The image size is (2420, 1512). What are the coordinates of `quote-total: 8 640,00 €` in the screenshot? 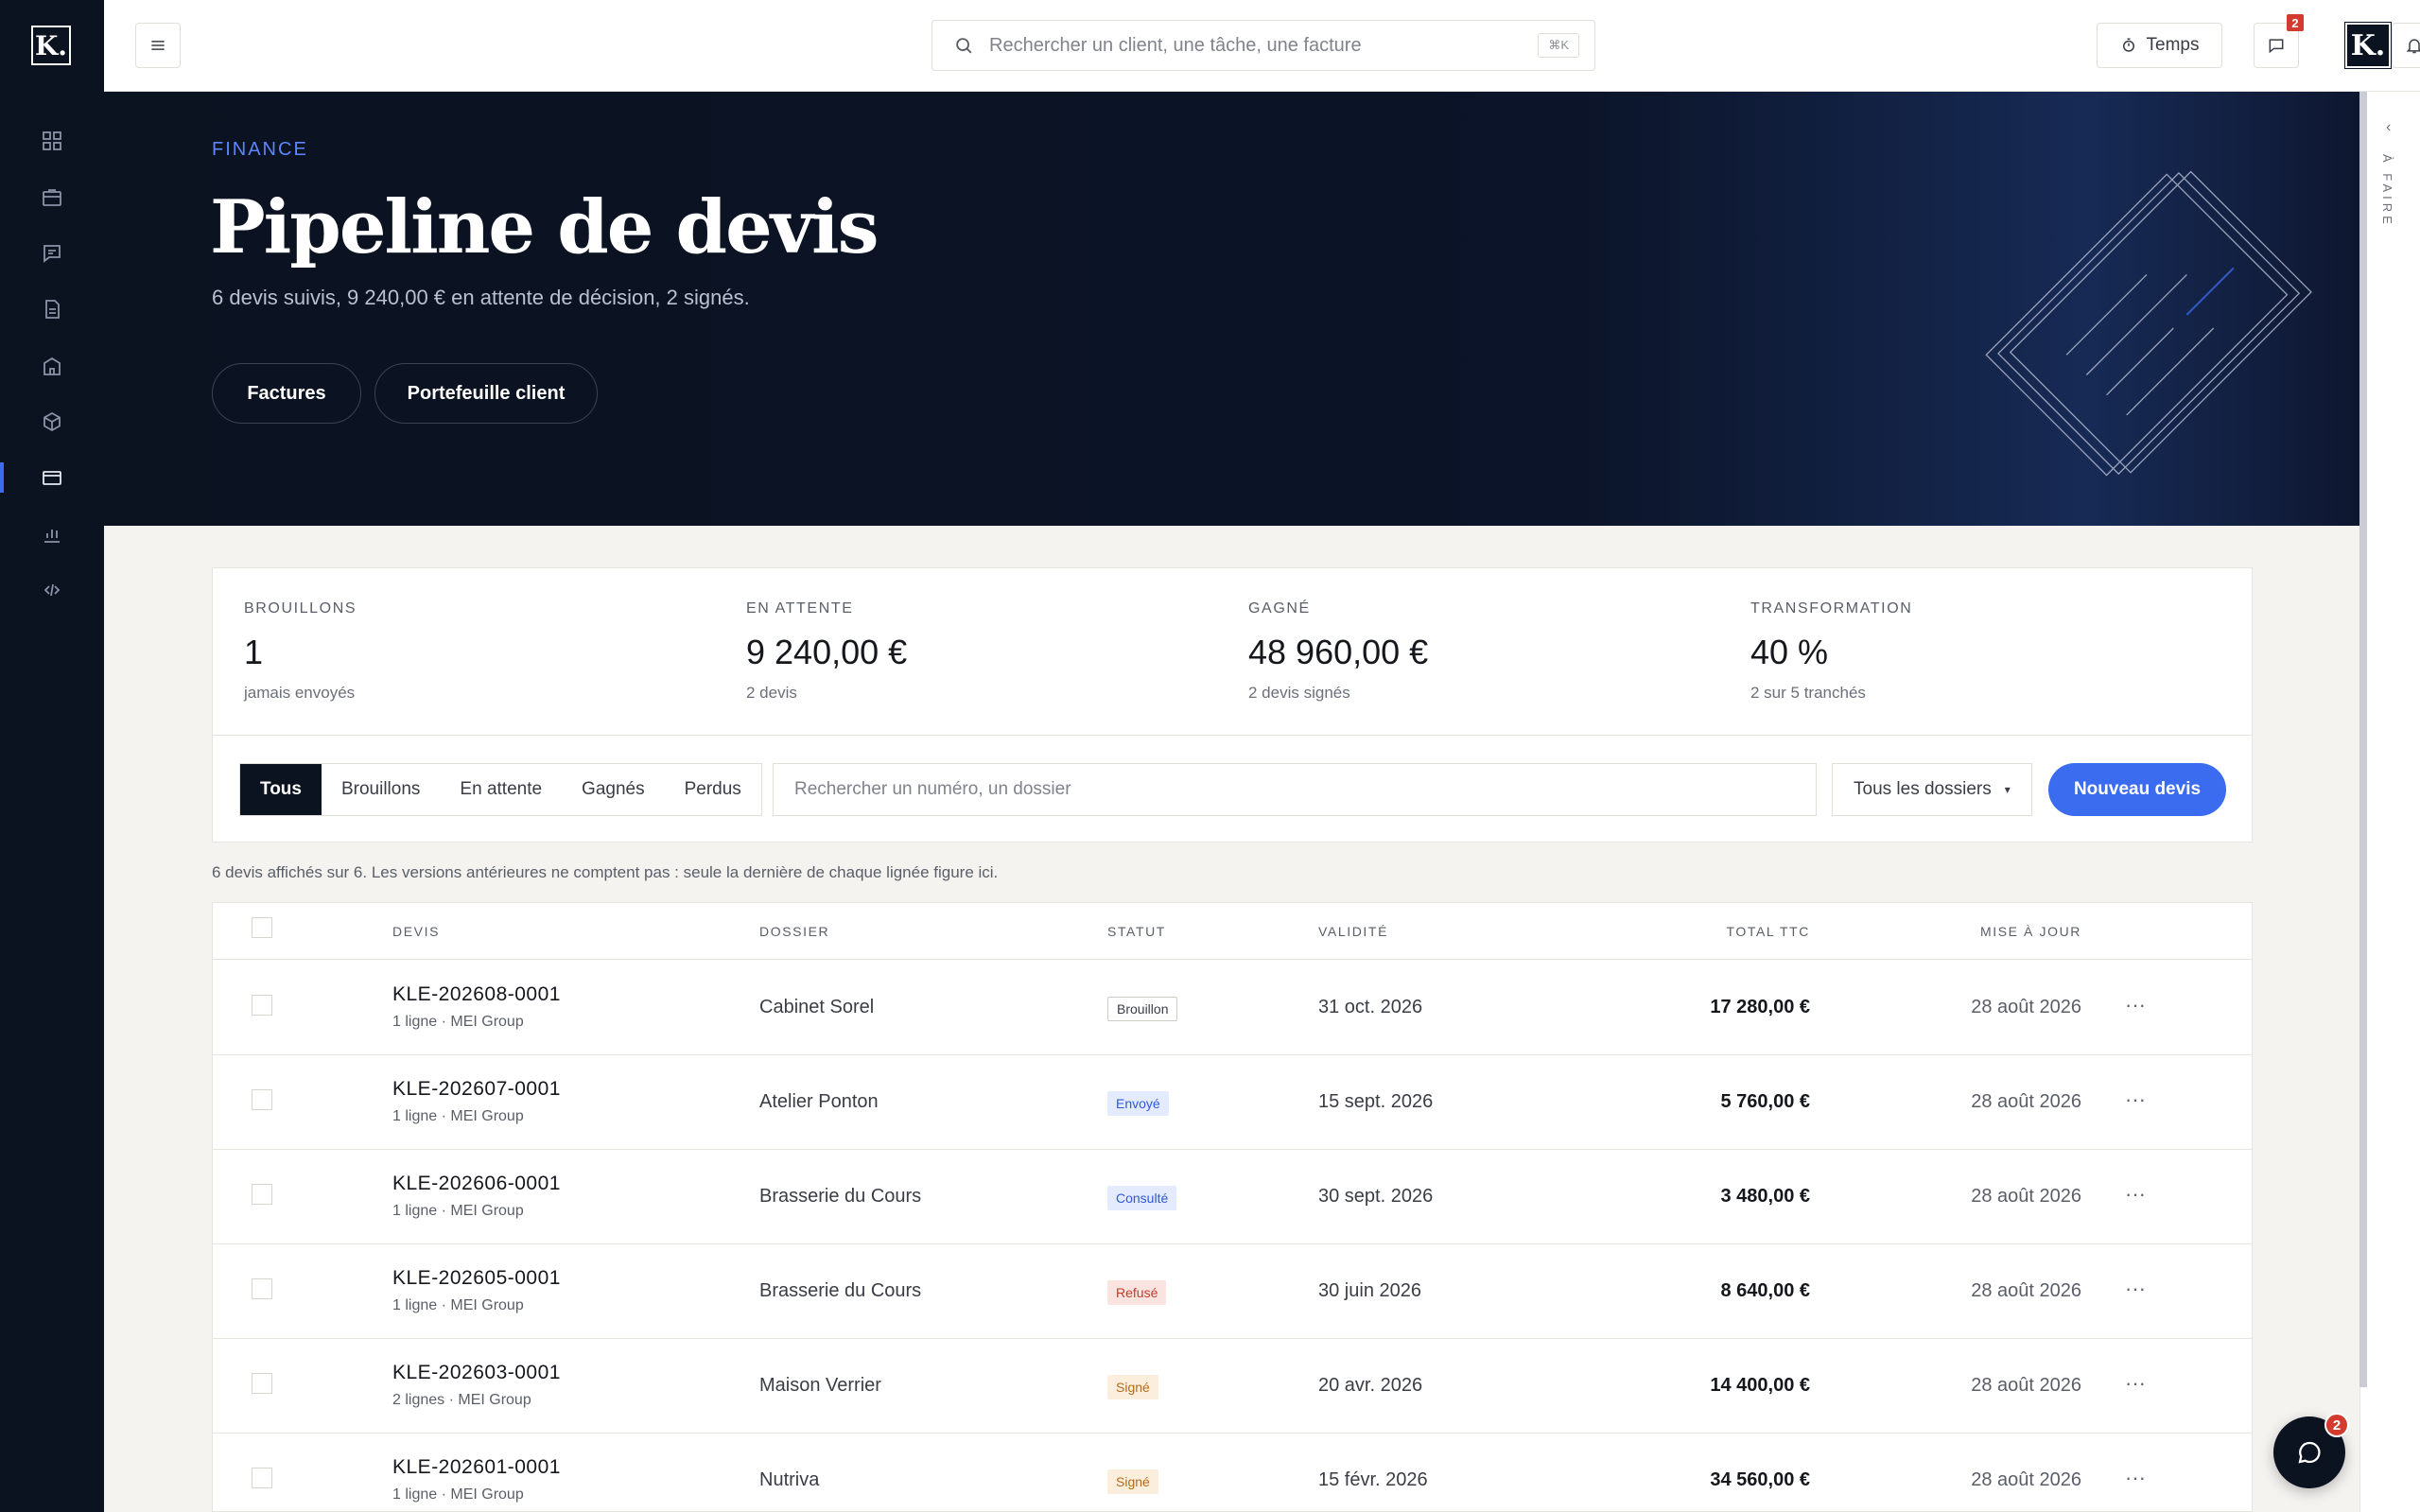 It's located at (1765, 1290).